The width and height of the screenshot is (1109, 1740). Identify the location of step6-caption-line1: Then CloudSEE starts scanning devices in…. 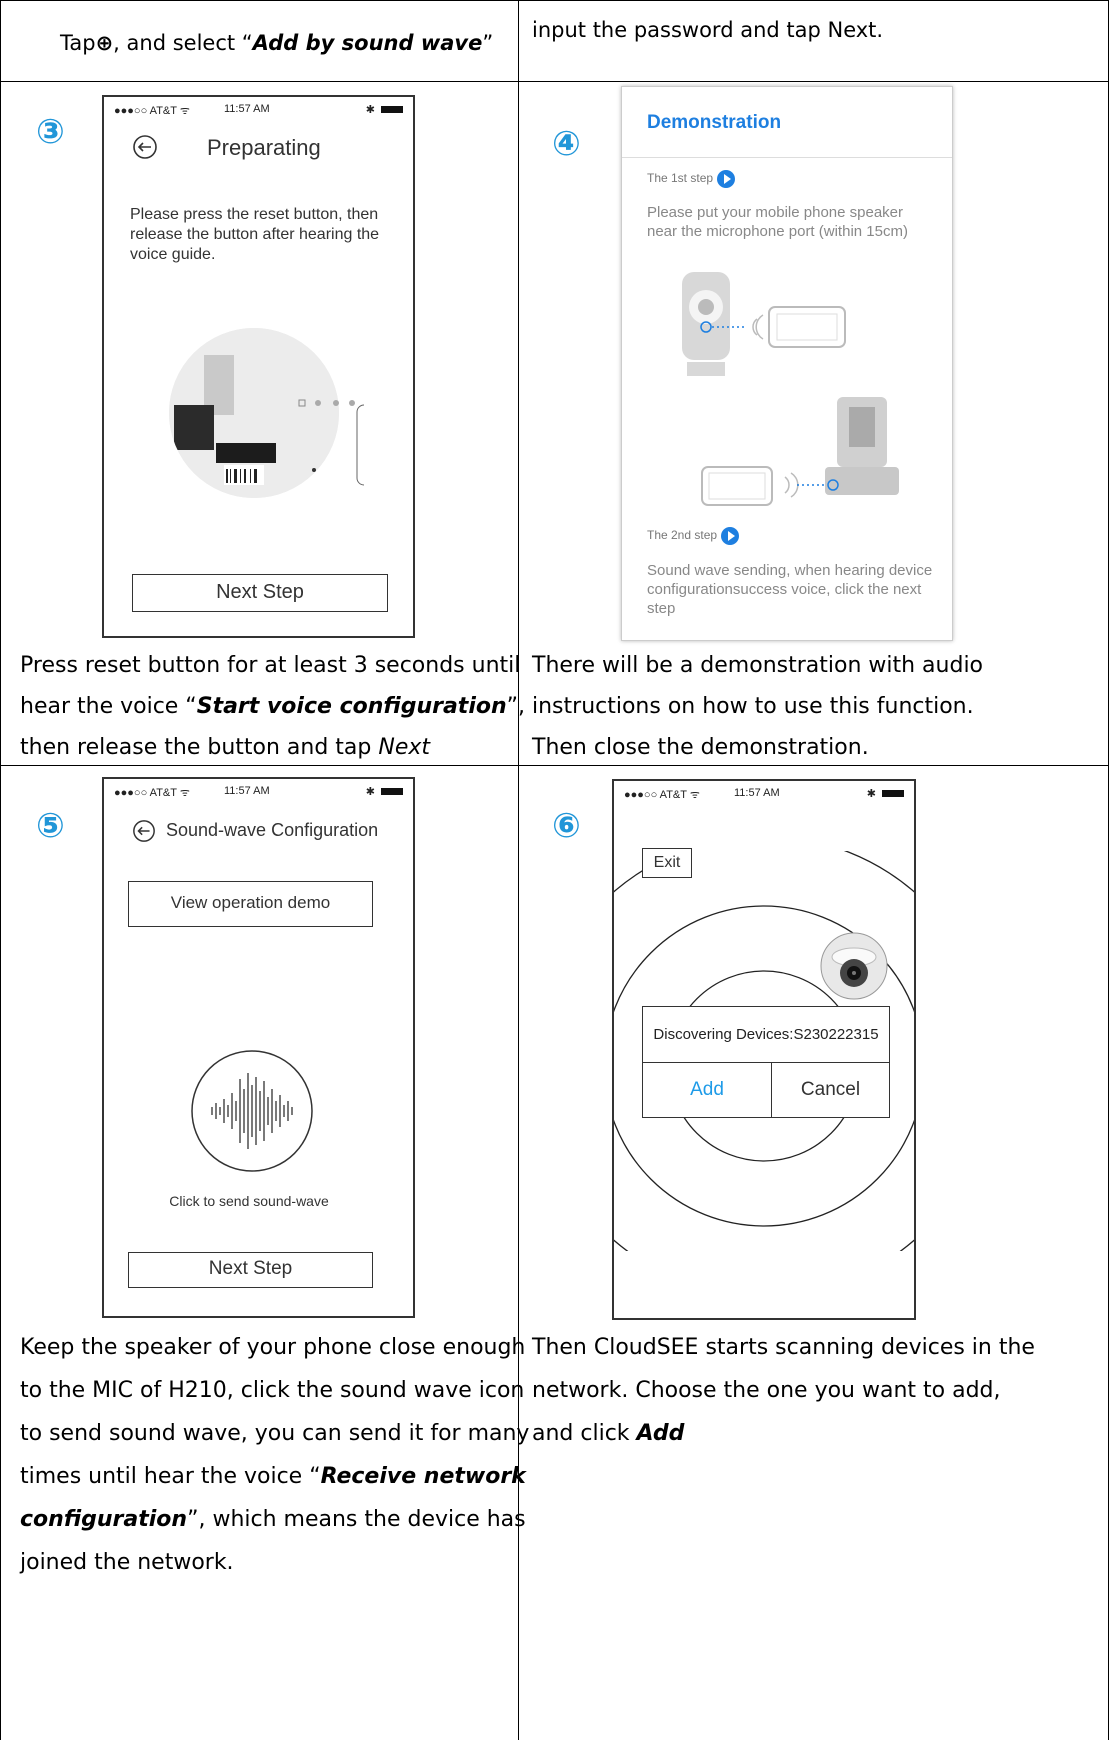
(783, 1347).